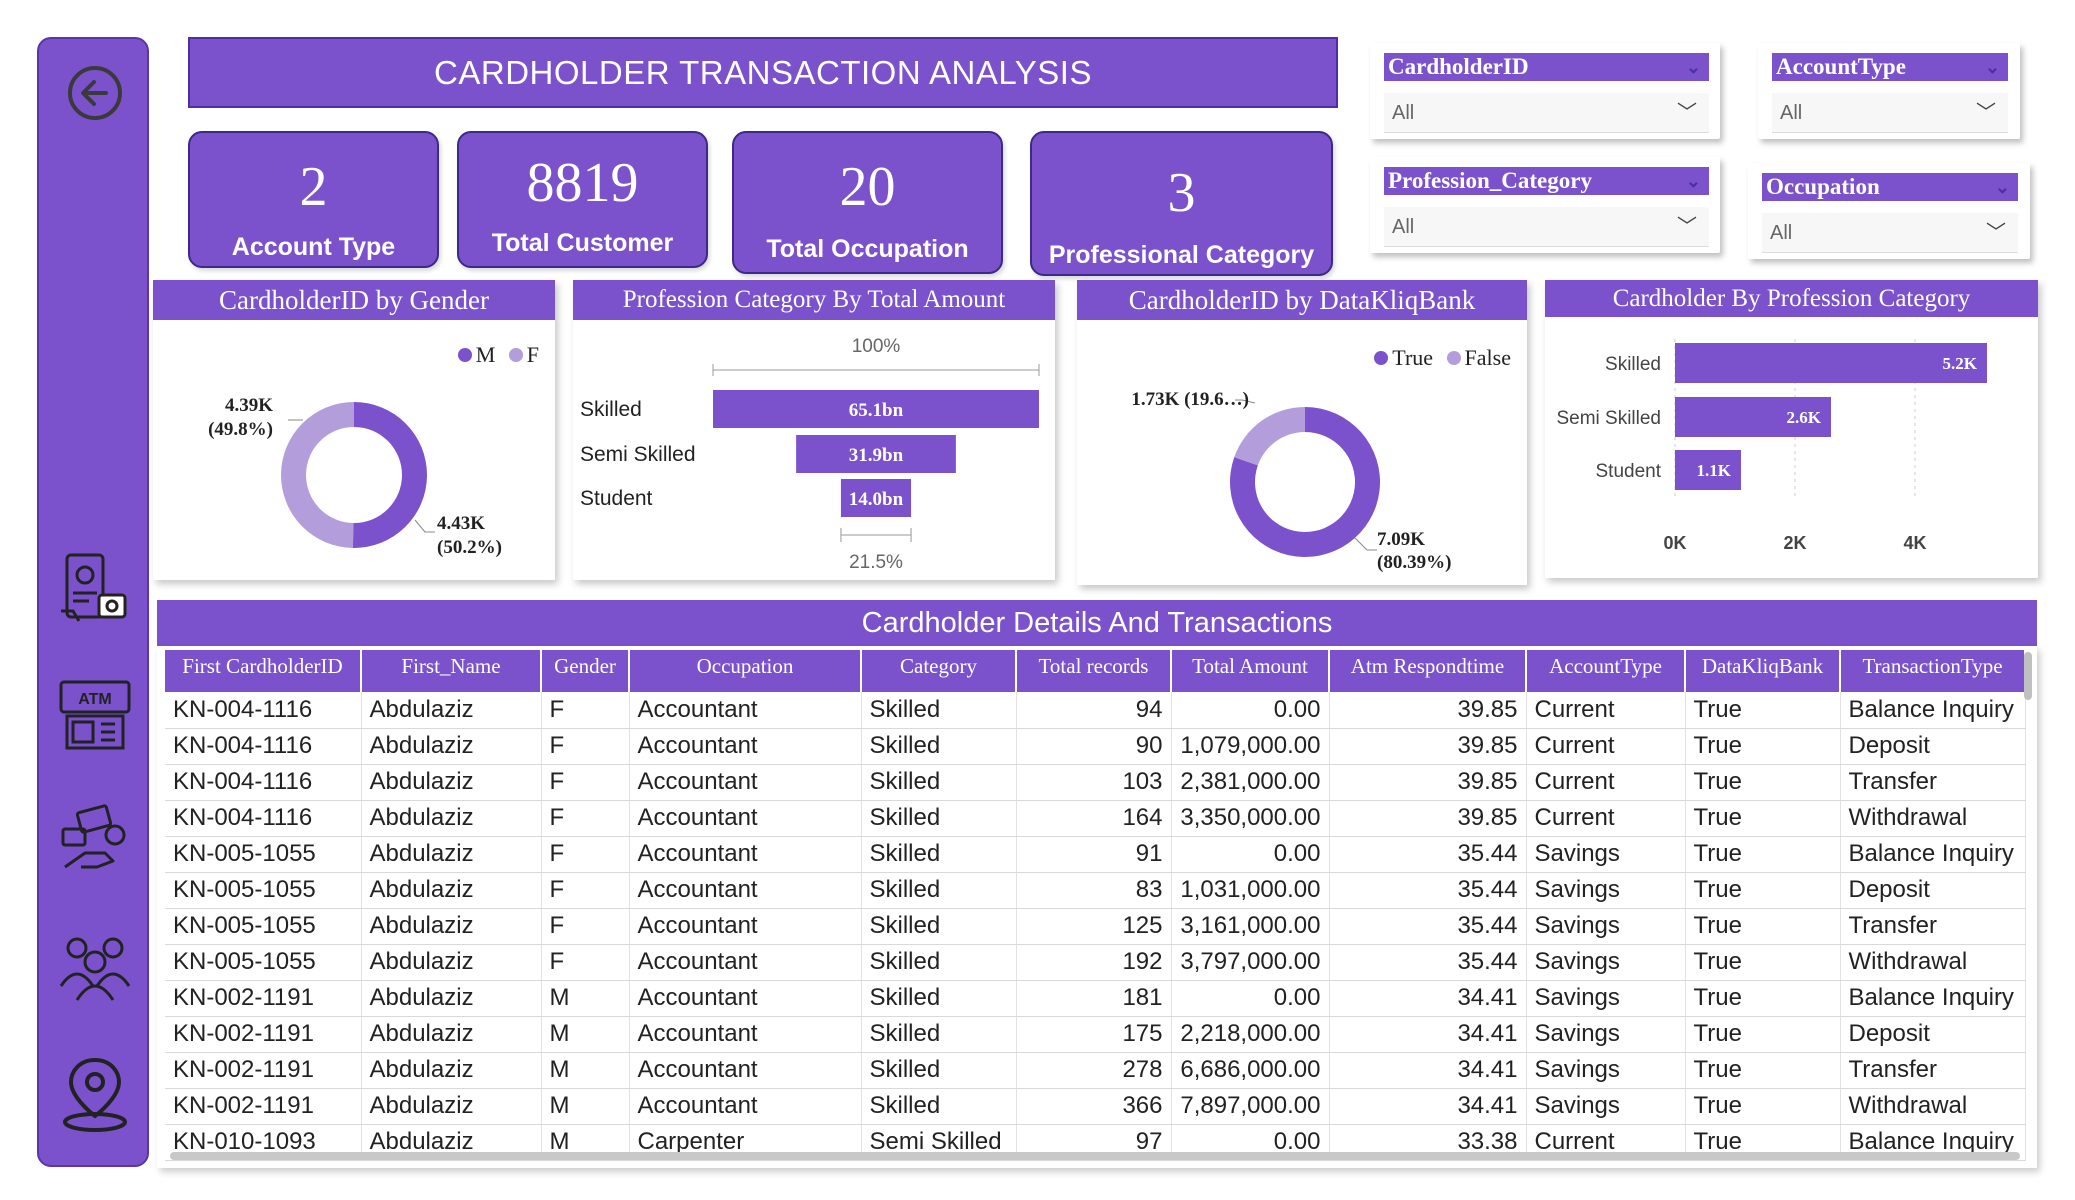 The height and width of the screenshot is (1200, 2075). Describe the element at coordinates (1763, 671) in the screenshot. I see `column-header: DataKliqBank` at that location.